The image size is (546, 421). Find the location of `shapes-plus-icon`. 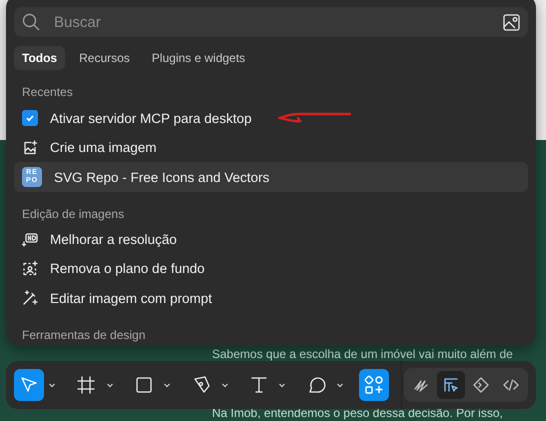

shapes-plus-icon is located at coordinates (374, 385).